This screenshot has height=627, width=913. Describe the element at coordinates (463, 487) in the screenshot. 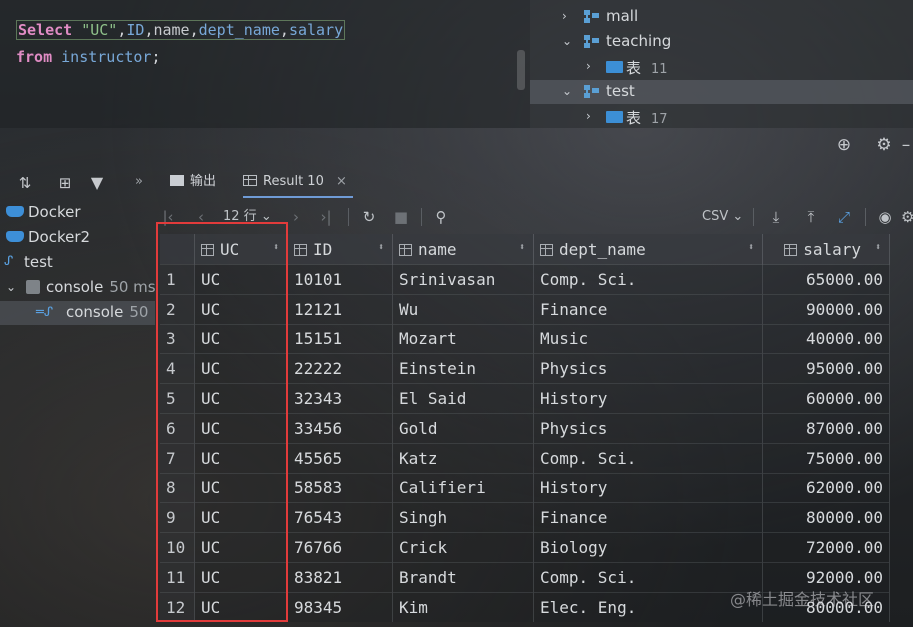

I see `table-cell-name: Califieri` at that location.